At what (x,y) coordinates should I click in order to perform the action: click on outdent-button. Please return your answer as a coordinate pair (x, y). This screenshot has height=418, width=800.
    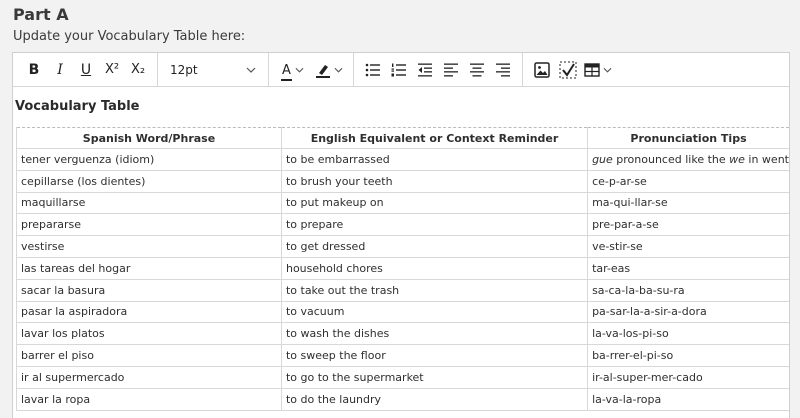
    Looking at the image, I should click on (425, 70).